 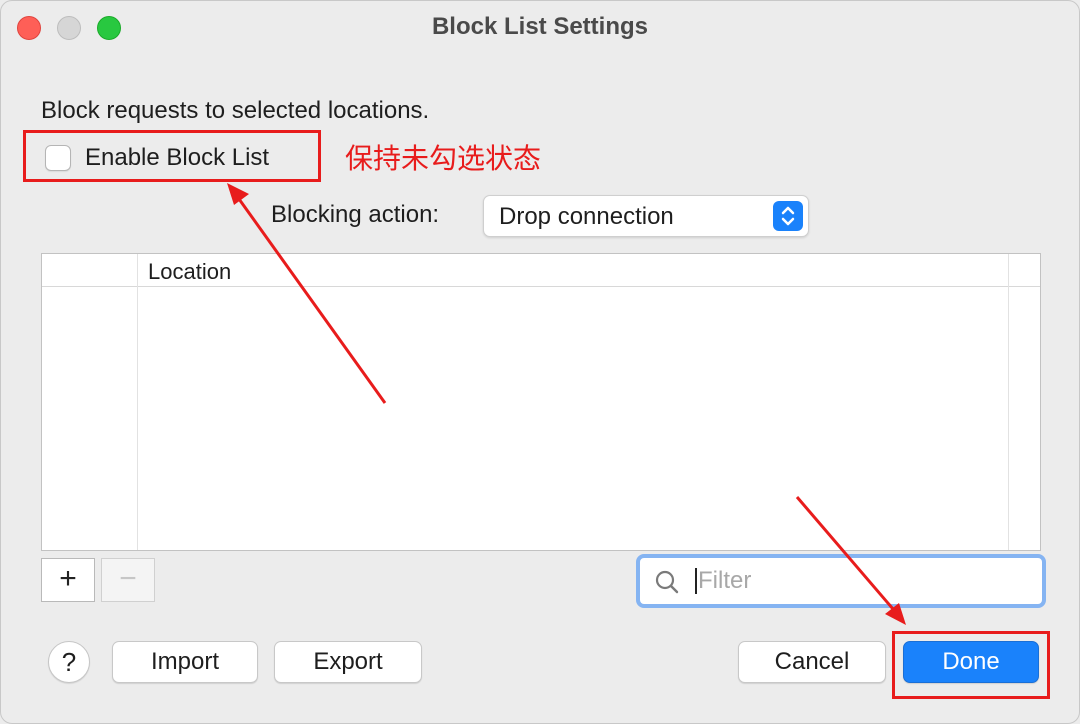 What do you see at coordinates (189, 272) in the screenshot?
I see `table-column-header-location: Location` at bounding box center [189, 272].